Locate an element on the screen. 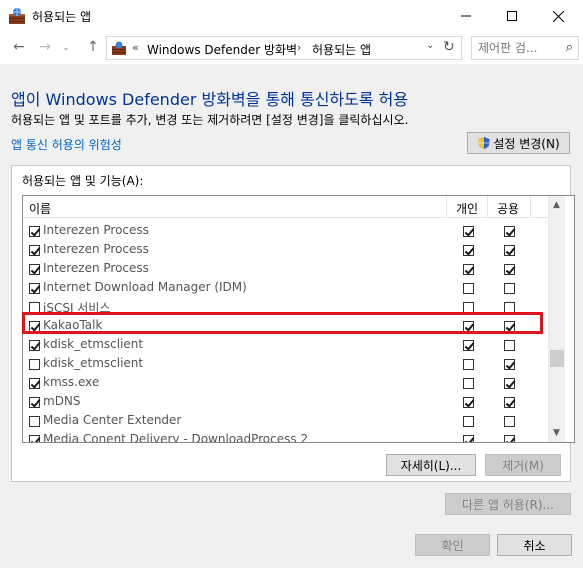  ok-button: 확인 is located at coordinates (452, 545).